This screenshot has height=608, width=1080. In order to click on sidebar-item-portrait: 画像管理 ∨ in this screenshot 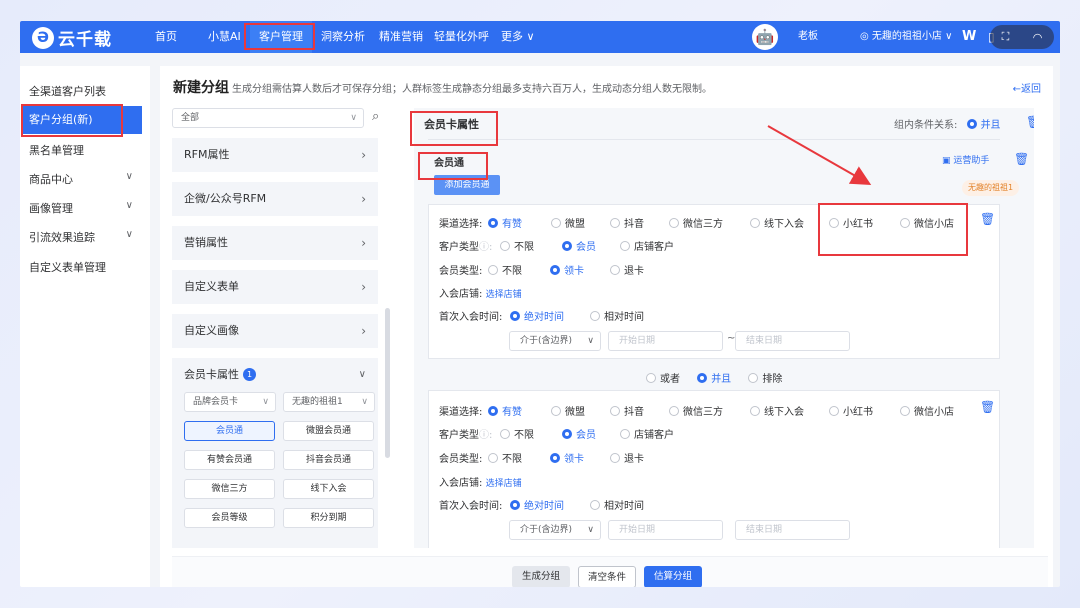, I will do `click(85, 208)`.